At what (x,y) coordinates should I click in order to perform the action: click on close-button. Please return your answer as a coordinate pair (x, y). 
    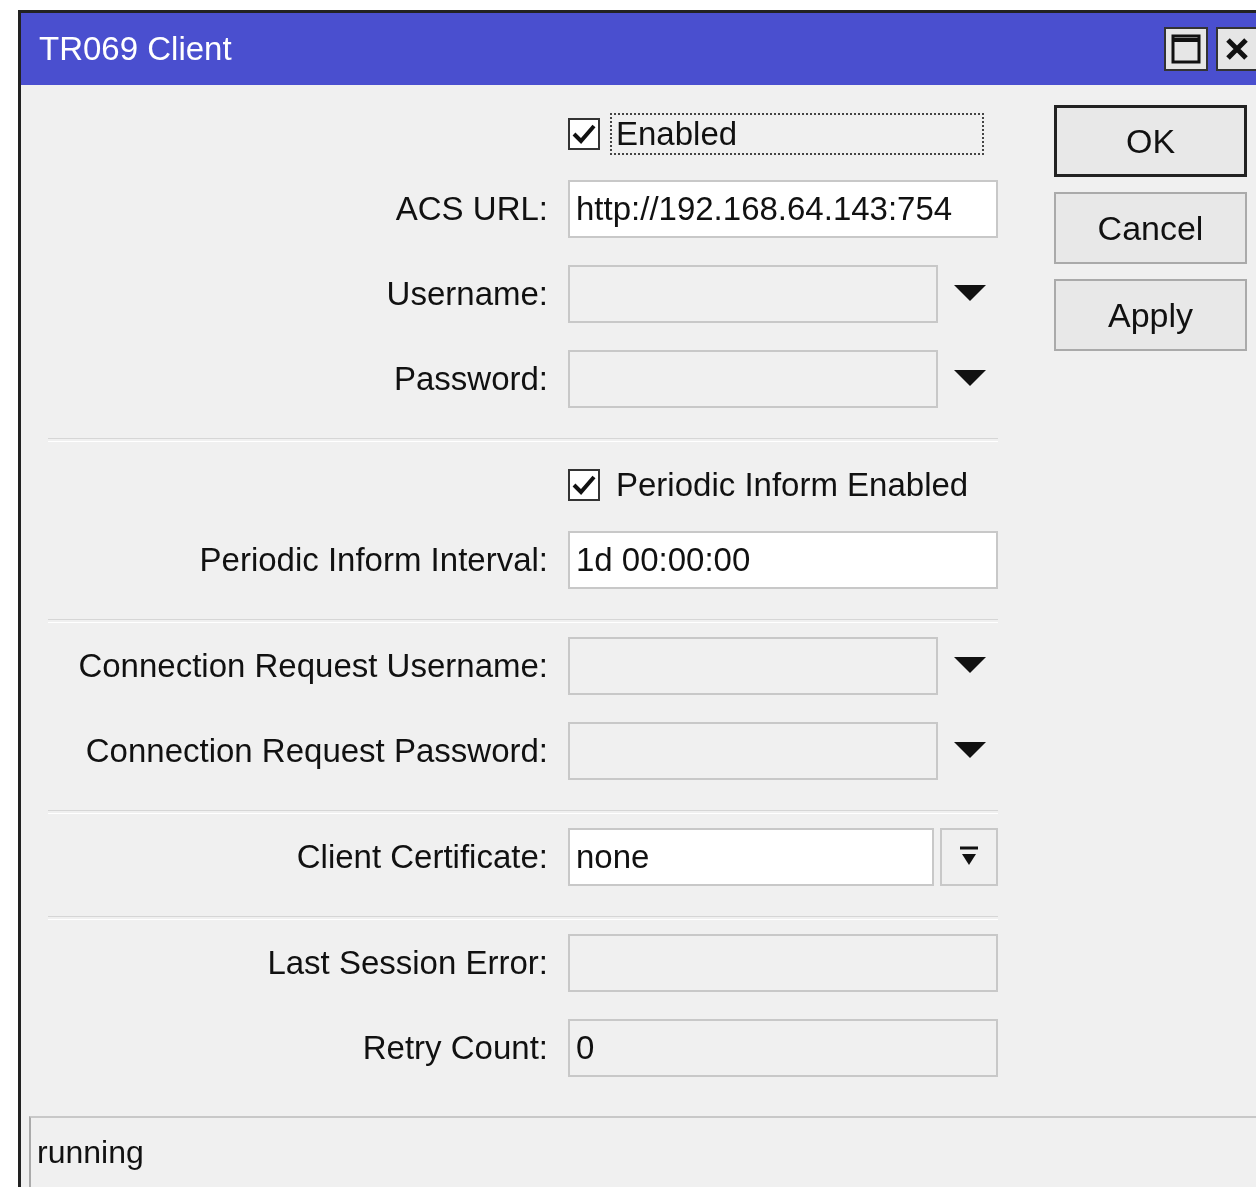
    Looking at the image, I should click on (1236, 49).